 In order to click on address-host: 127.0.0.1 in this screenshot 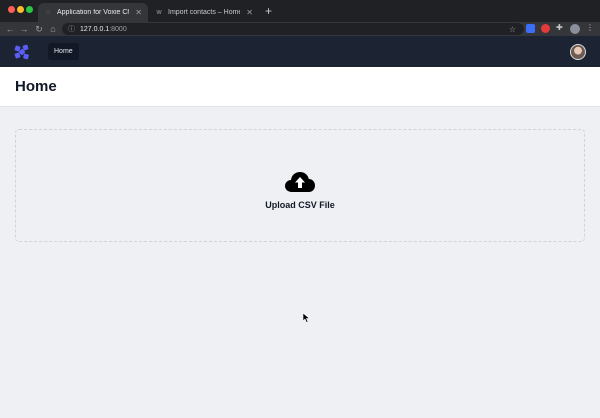, I will do `click(95, 29)`.